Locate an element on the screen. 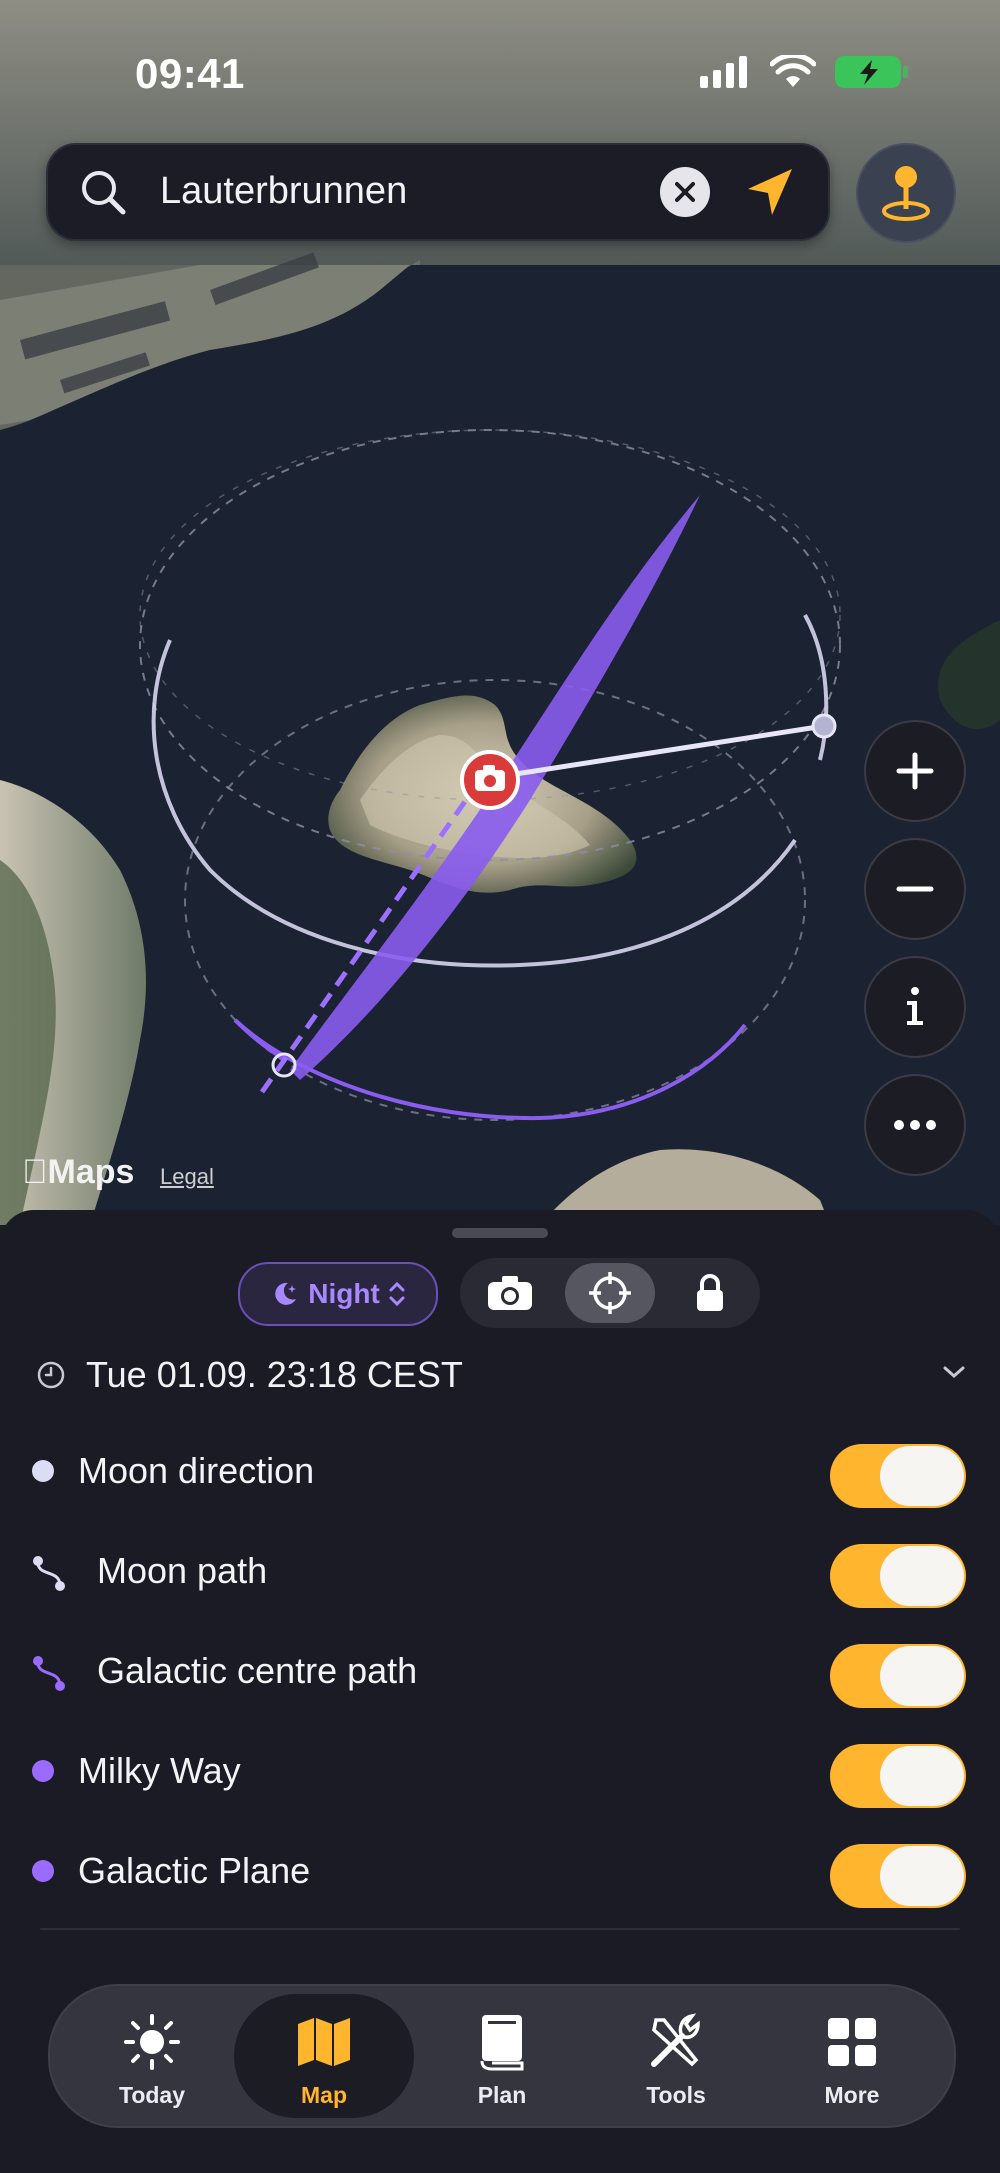  moon-dot-icon is located at coordinates (43, 1471).